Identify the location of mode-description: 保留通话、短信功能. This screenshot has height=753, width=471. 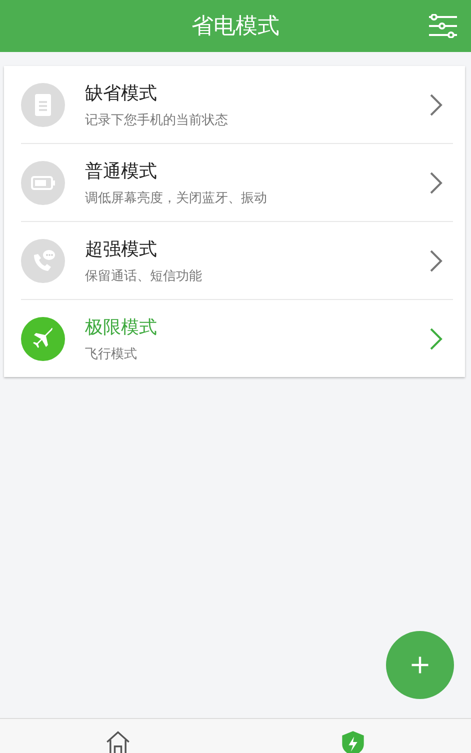
(144, 276).